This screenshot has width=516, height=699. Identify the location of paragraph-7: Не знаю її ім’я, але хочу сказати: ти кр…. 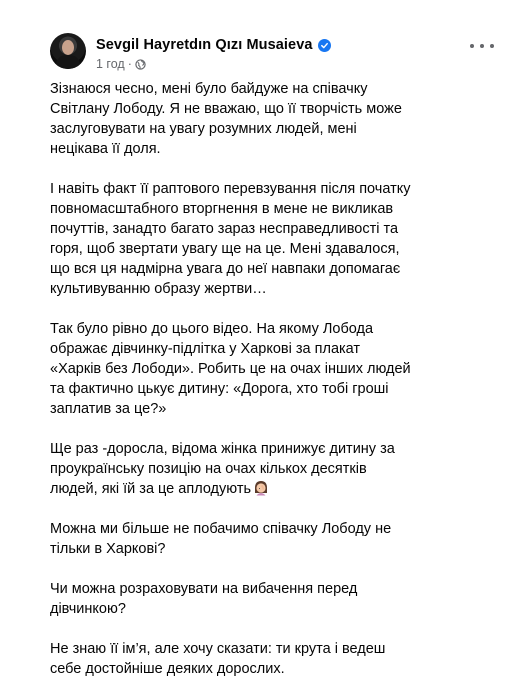
(218, 659).